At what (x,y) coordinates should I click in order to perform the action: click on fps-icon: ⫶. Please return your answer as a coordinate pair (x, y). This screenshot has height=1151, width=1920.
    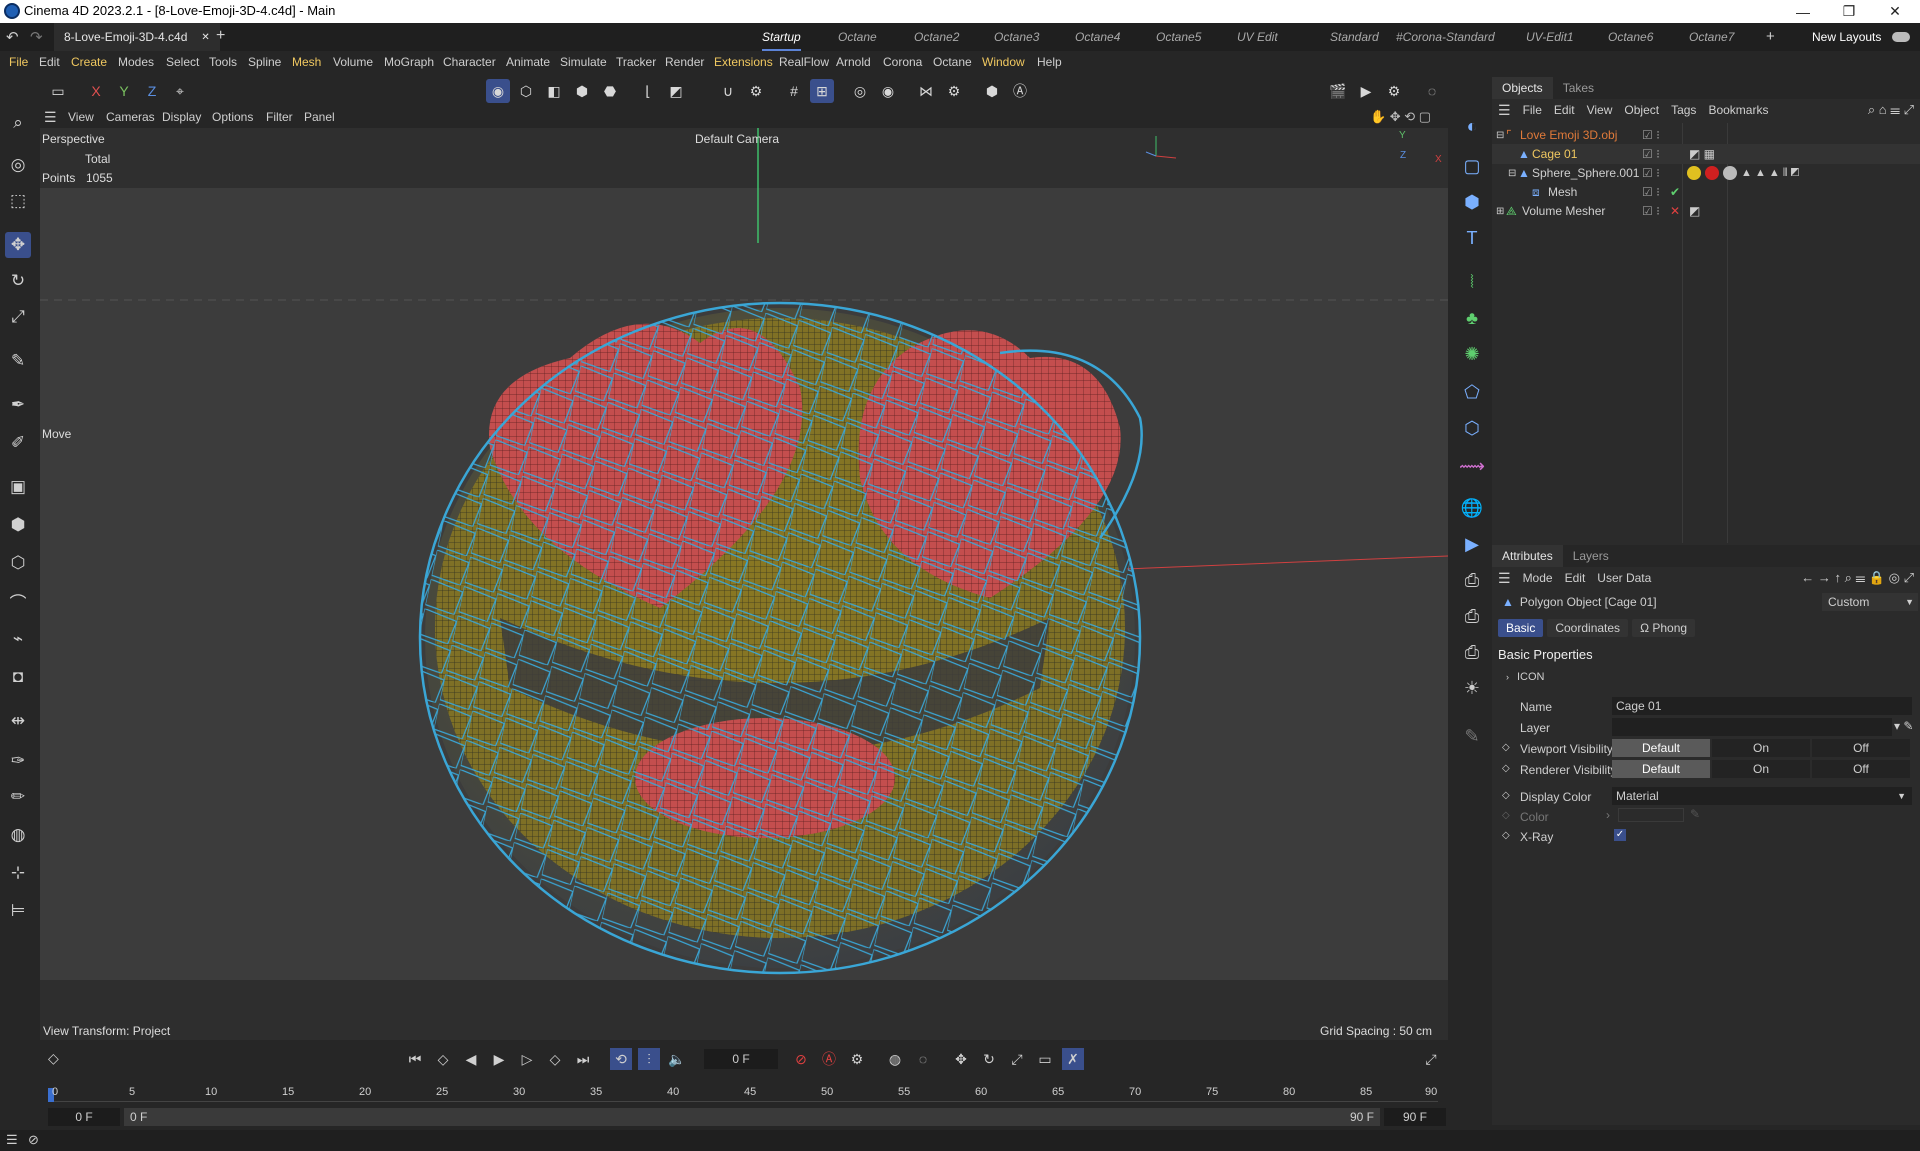
    Looking at the image, I should click on (649, 1059).